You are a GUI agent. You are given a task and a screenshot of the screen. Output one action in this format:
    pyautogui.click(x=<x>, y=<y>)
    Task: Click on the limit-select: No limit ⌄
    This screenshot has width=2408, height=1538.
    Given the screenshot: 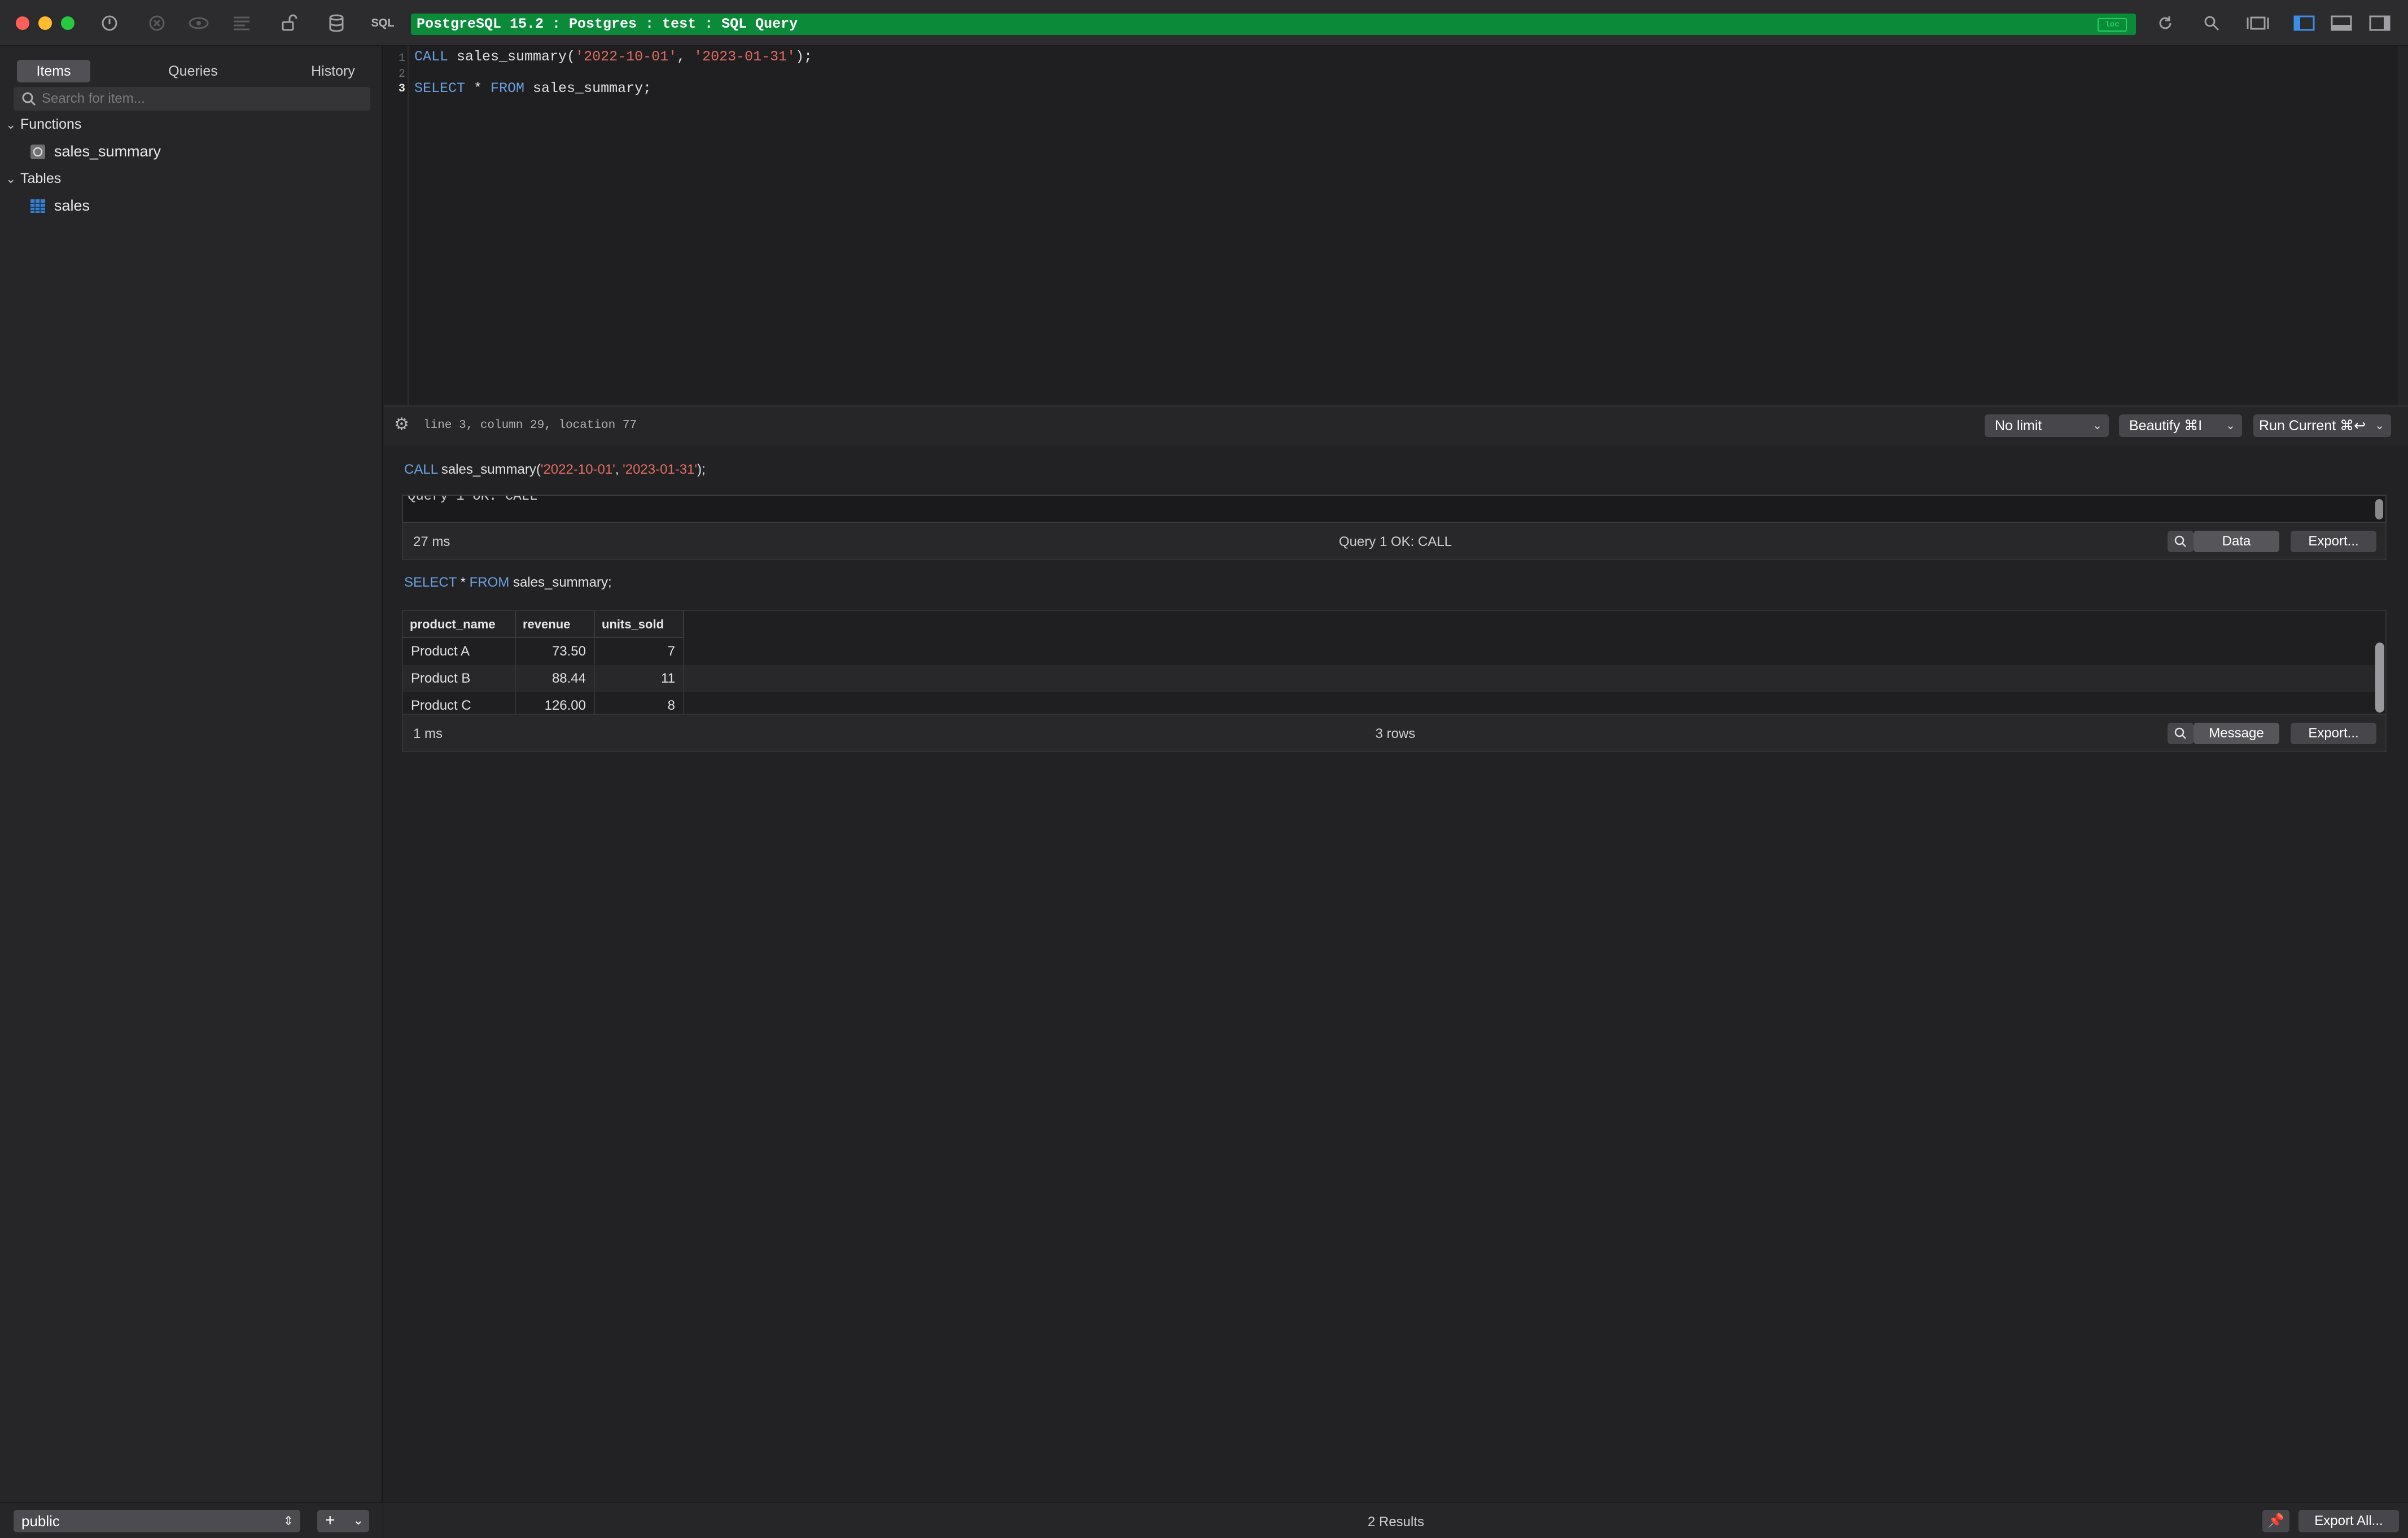 What is the action you would take?
    pyautogui.click(x=2047, y=425)
    